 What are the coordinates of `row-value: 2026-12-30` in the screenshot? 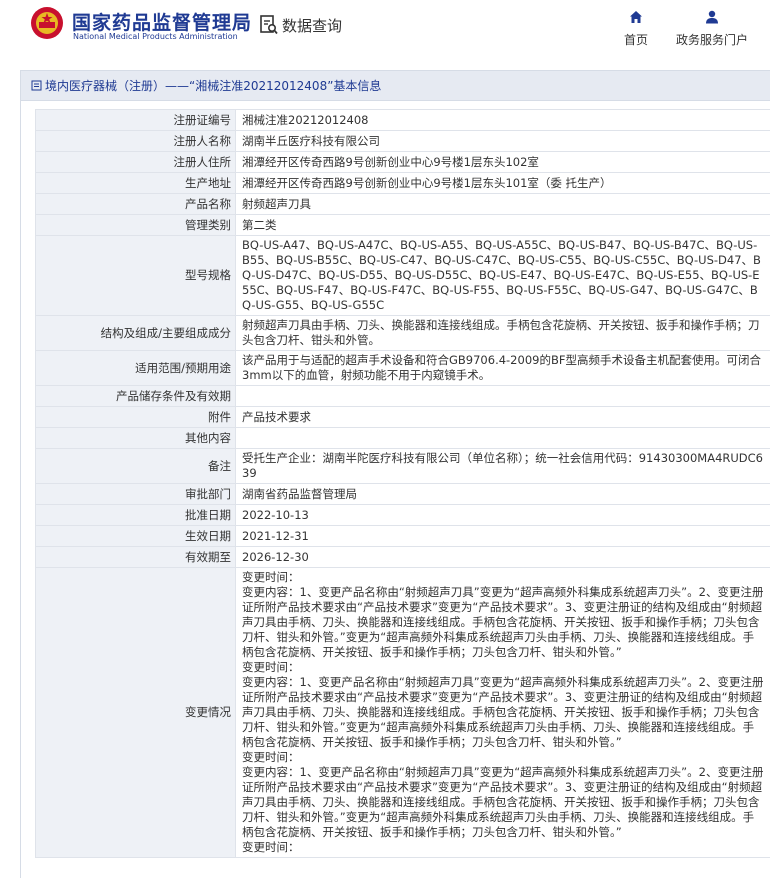 It's located at (502, 557).